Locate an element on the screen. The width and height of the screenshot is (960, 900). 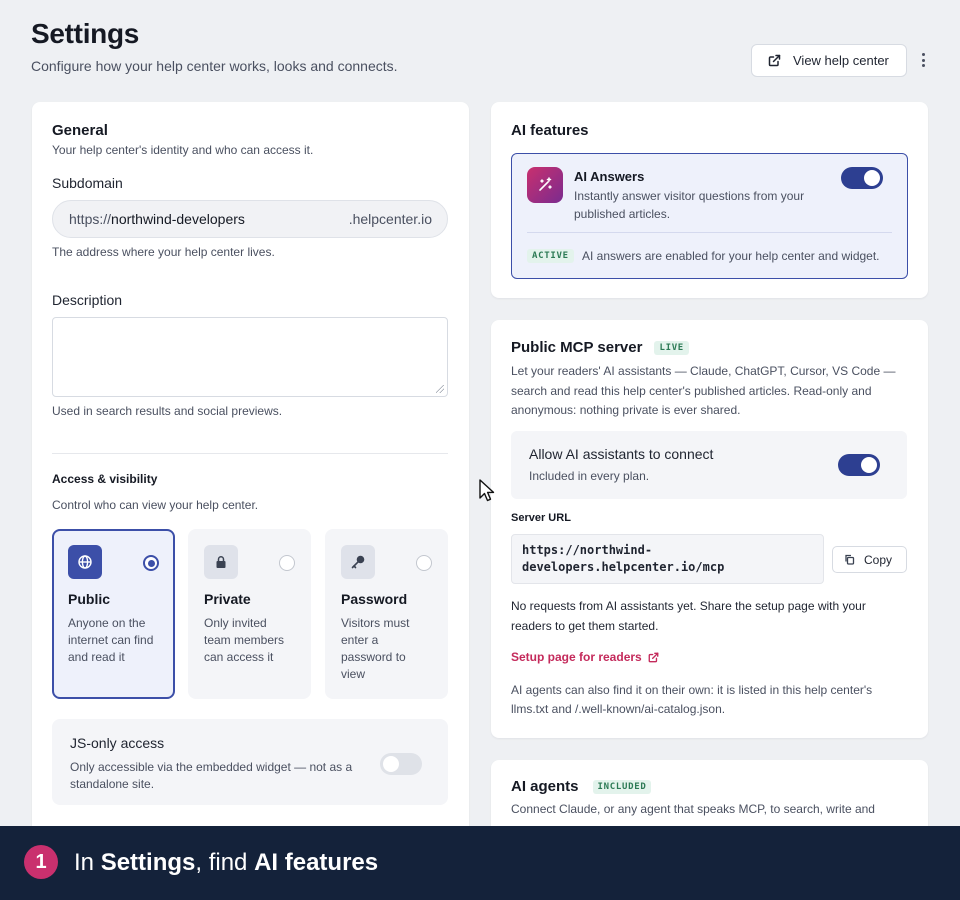
view-help-center-label: View help center is located at coordinates (841, 60).